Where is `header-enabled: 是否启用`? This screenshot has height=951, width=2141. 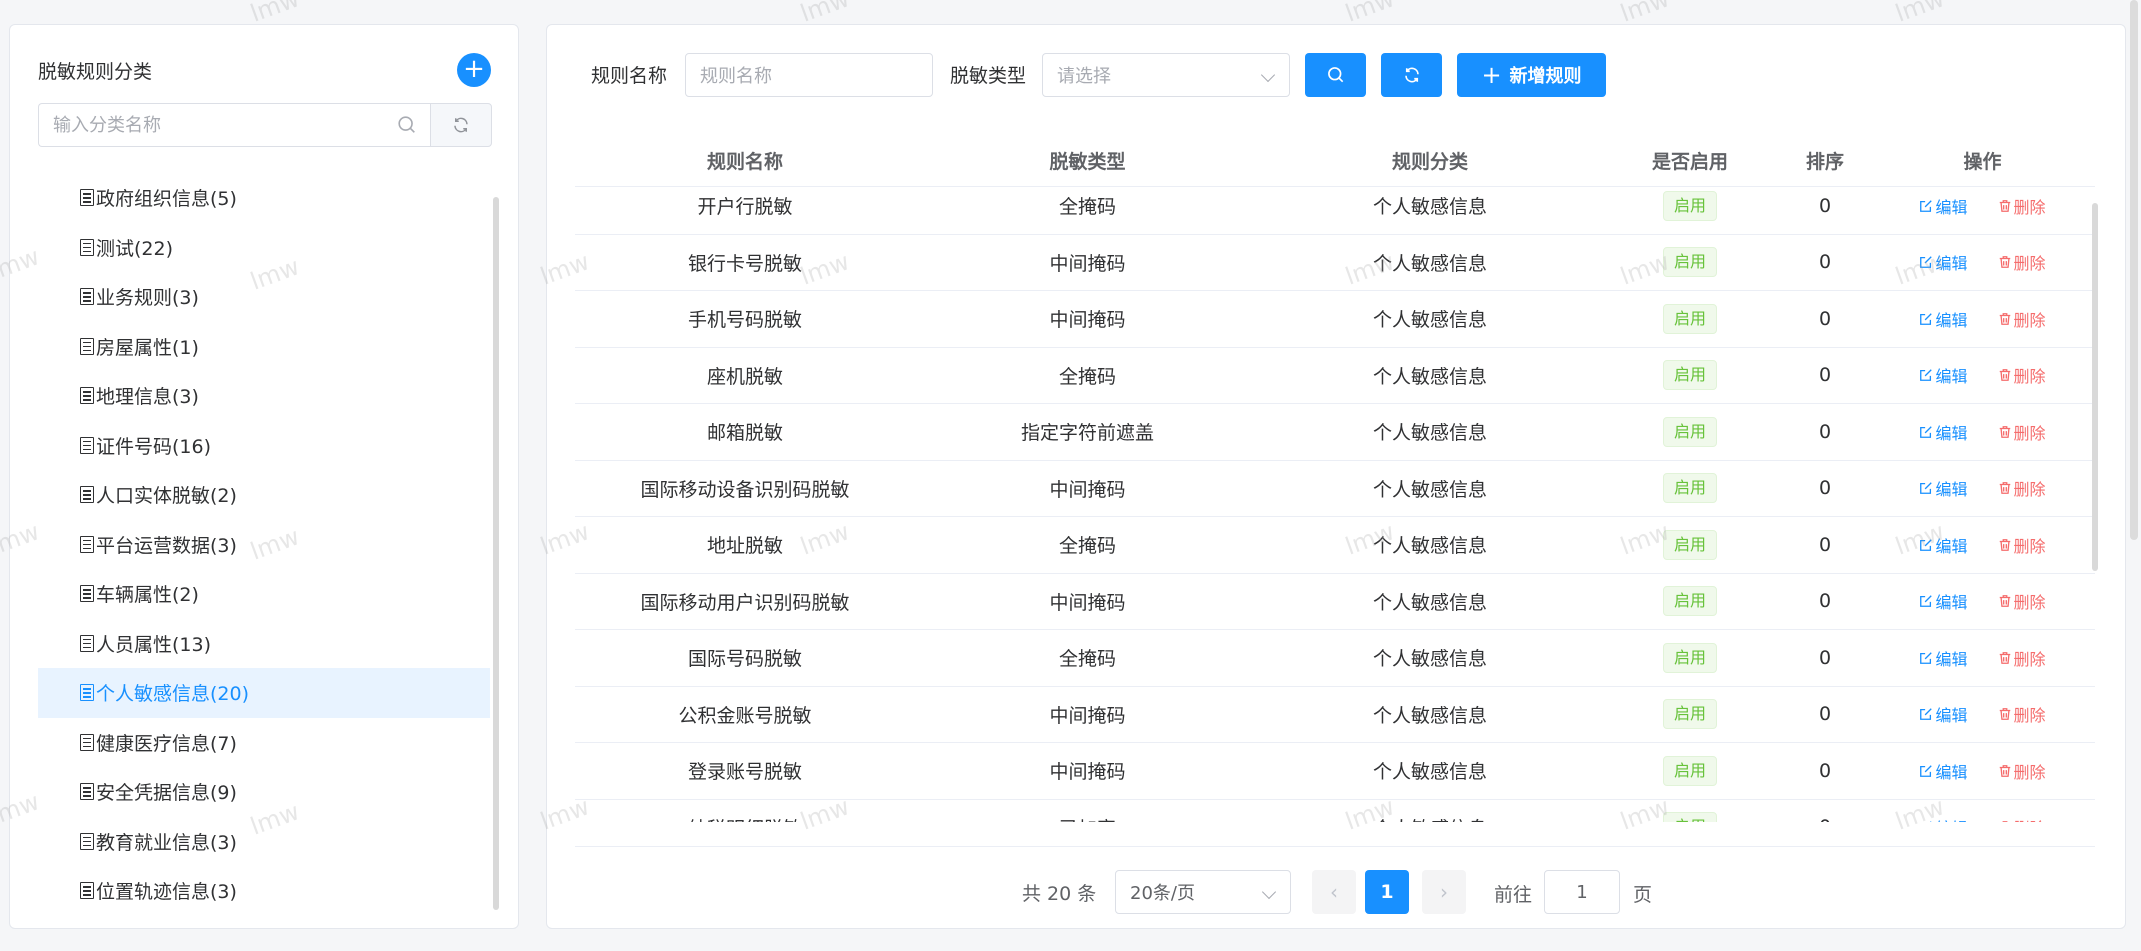 header-enabled: 是否启用 is located at coordinates (1689, 162).